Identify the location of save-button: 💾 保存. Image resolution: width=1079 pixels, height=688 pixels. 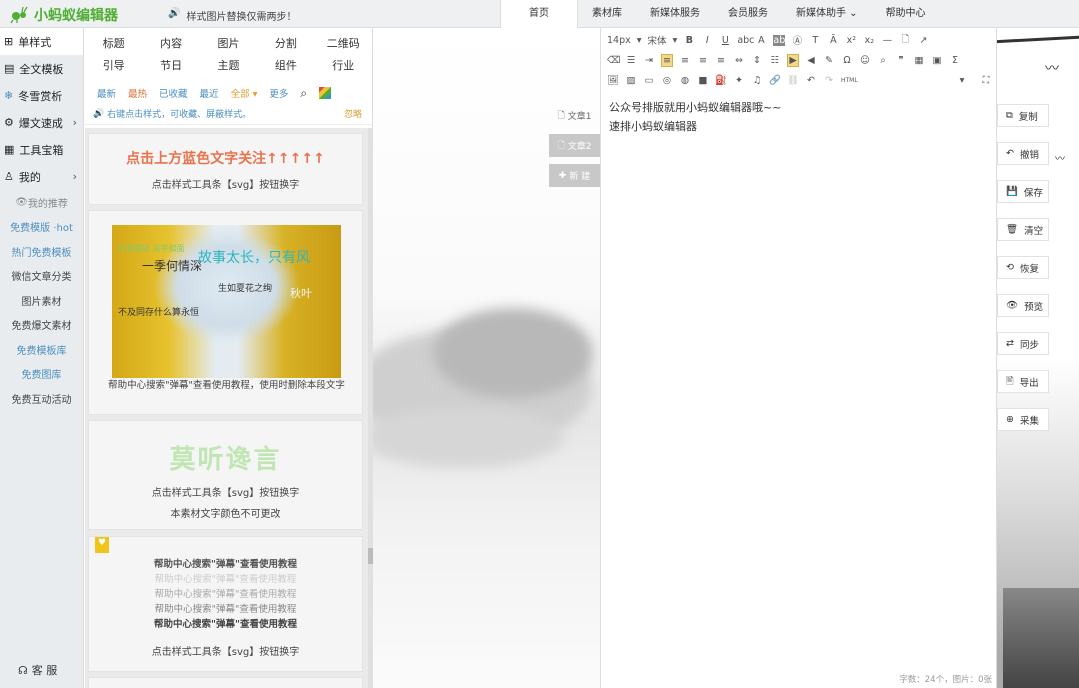
(1023, 191).